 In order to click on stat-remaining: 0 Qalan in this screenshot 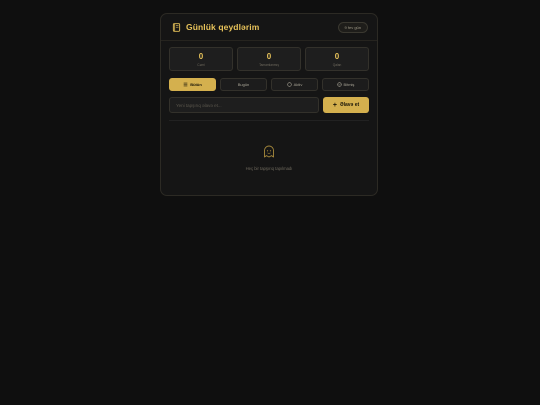, I will do `click(337, 59)`.